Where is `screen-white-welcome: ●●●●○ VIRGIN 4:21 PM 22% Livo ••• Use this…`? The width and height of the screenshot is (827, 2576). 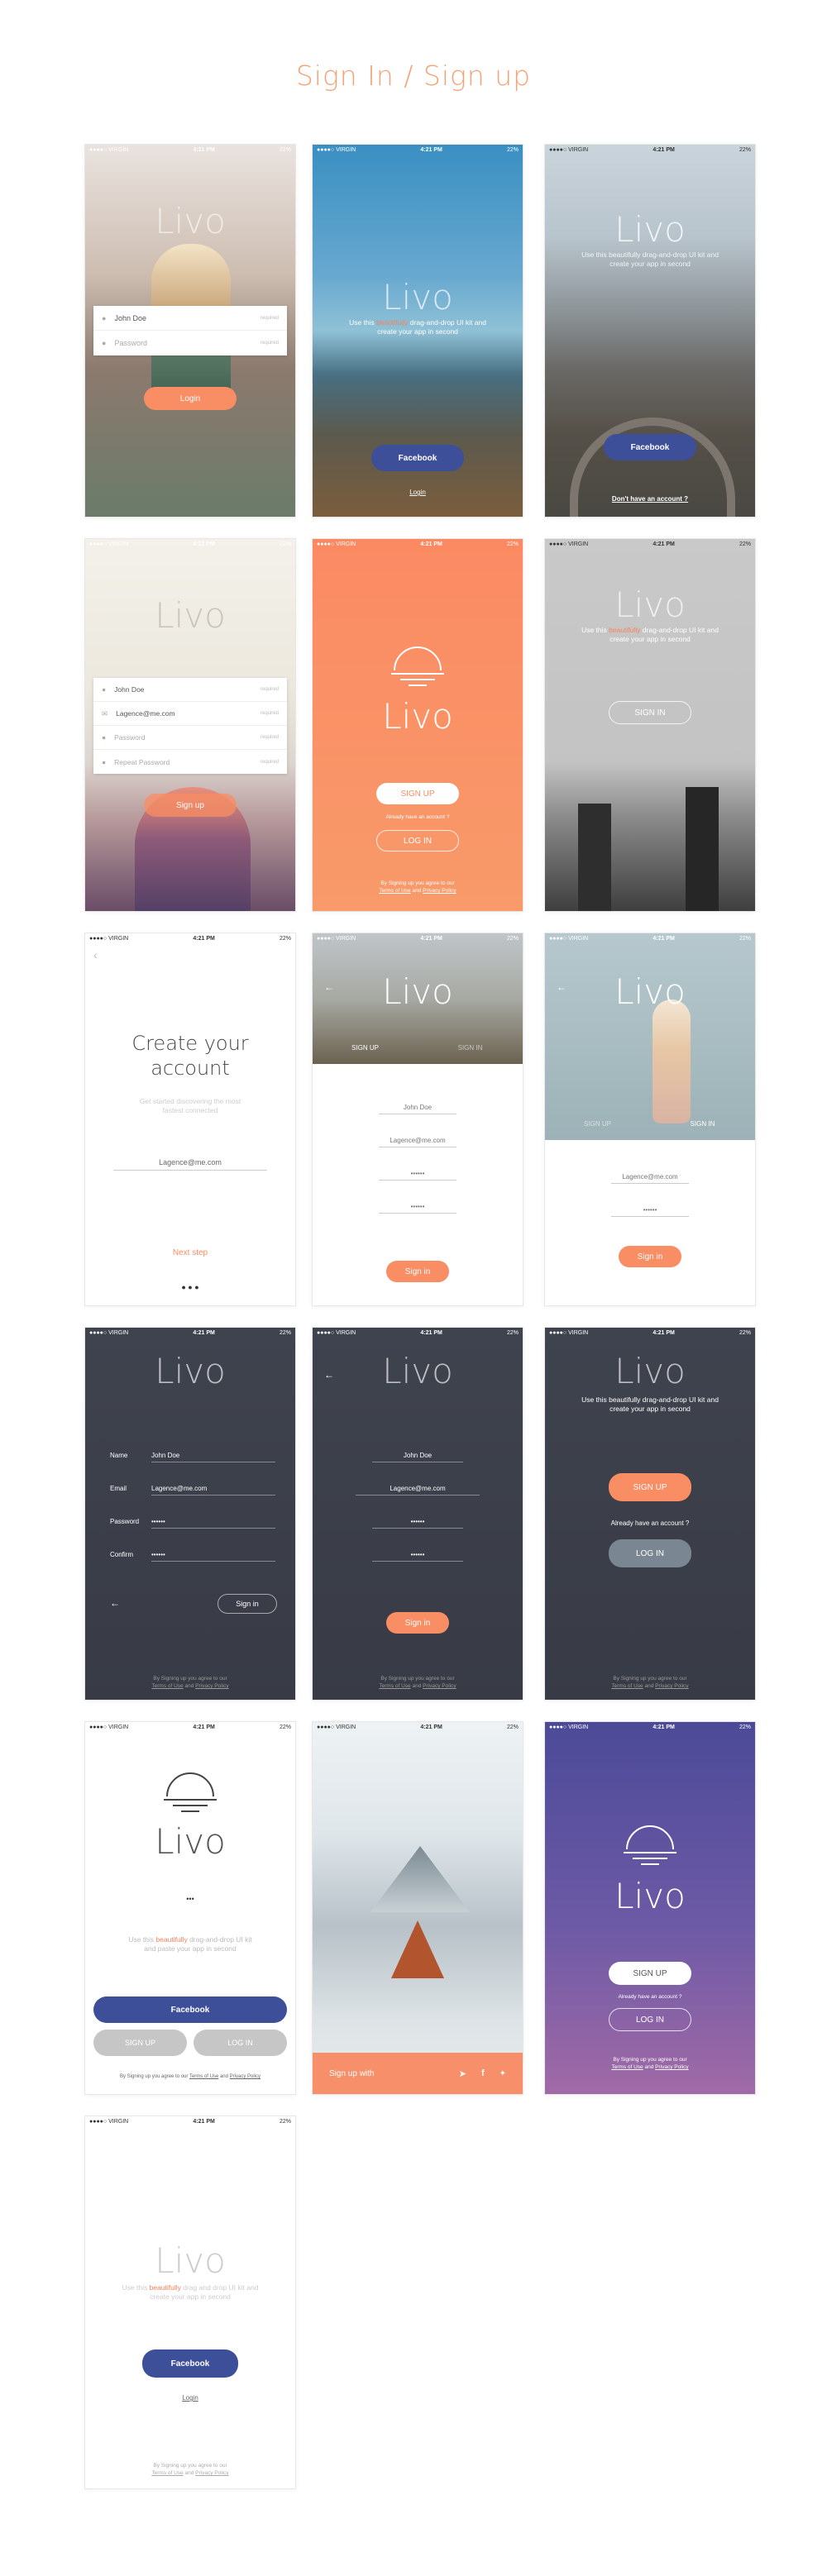 screen-white-welcome: ●●●●○ VIRGIN 4:21 PM 22% Livo ••• Use this… is located at coordinates (190, 1908).